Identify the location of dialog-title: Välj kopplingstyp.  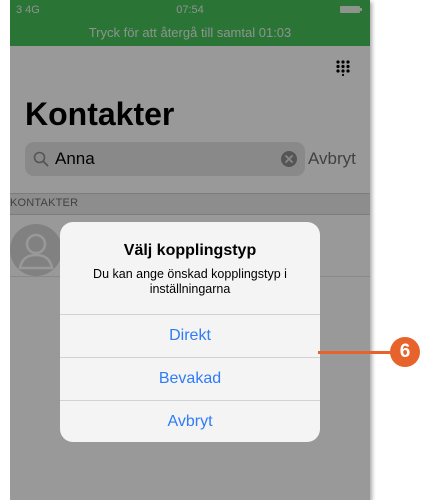
(190, 250).